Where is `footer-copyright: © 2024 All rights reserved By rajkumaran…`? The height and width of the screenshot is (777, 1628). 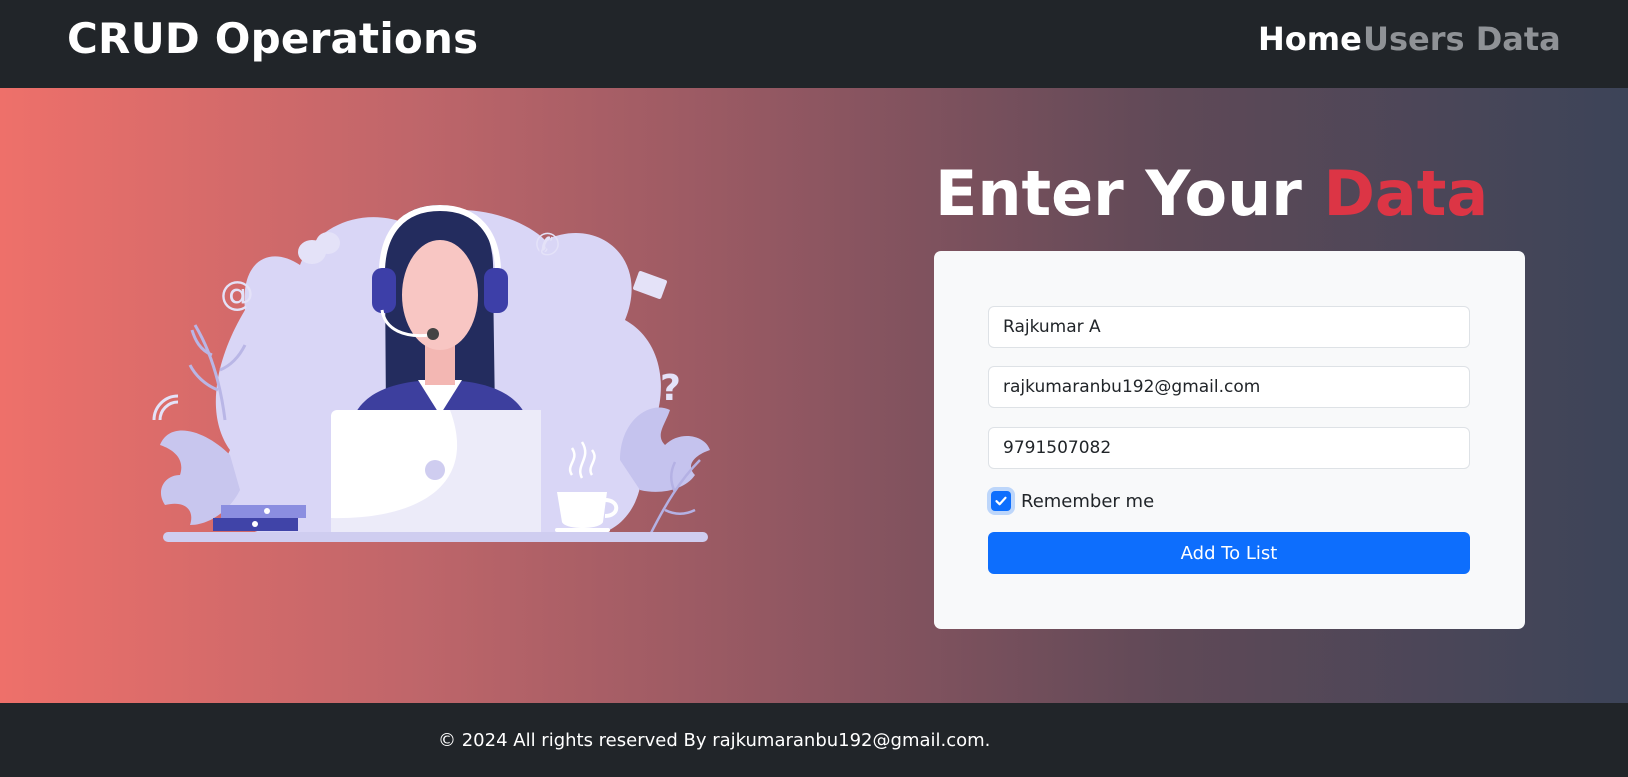
footer-copyright: © 2024 All rights reserved By rajkumaran… is located at coordinates (714, 740).